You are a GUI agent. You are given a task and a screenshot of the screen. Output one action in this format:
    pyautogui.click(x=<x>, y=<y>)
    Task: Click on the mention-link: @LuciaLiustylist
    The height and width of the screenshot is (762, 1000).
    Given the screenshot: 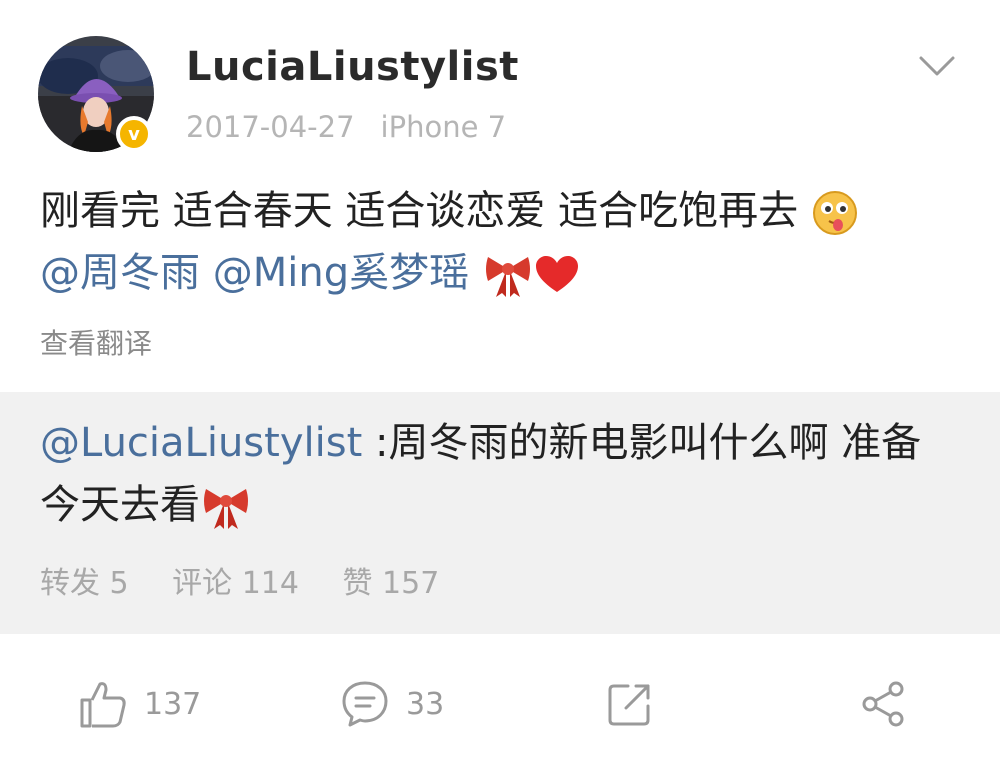 What is the action you would take?
    pyautogui.click(x=201, y=443)
    